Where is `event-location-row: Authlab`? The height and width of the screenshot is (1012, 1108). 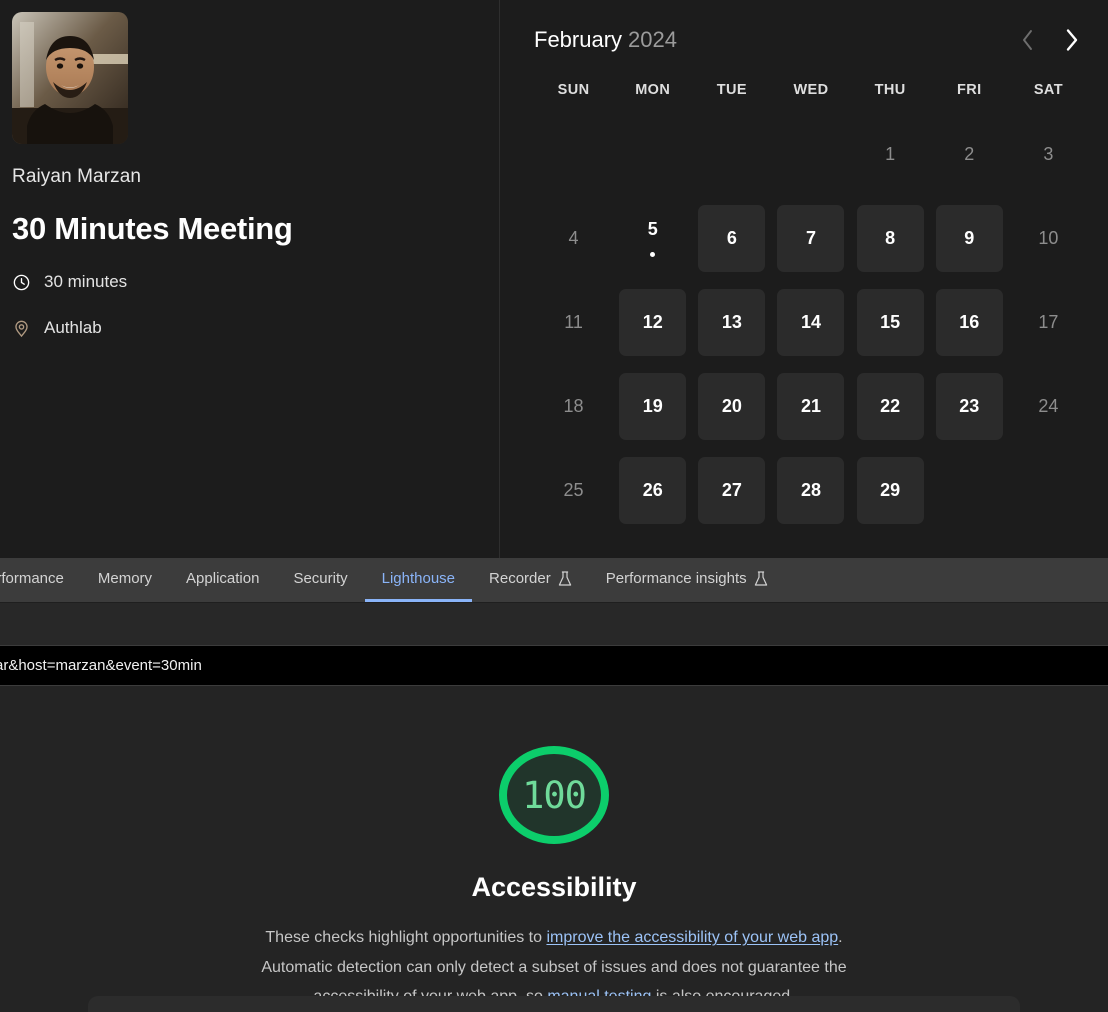 event-location-row: Authlab is located at coordinates (255, 328).